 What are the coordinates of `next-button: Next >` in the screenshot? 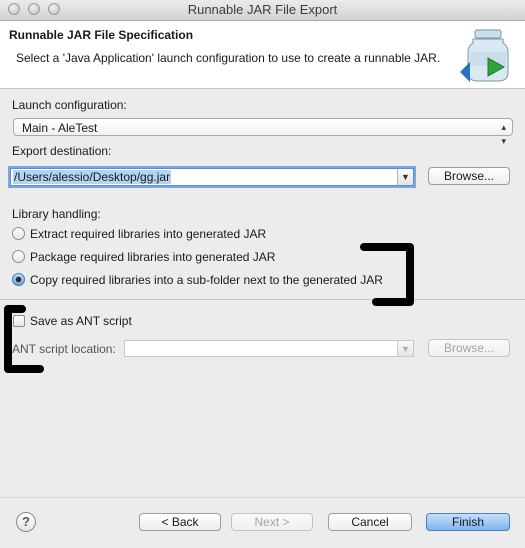 It's located at (272, 522).